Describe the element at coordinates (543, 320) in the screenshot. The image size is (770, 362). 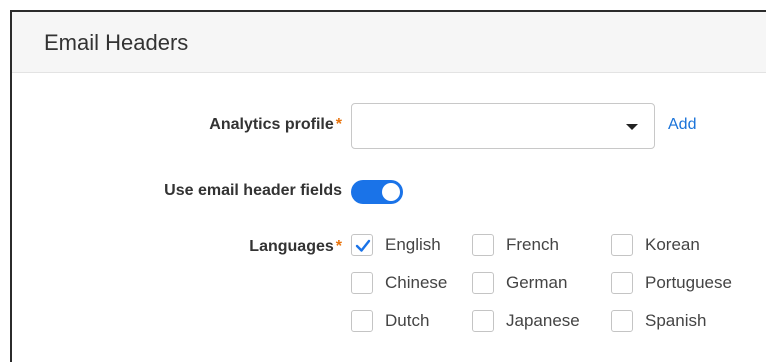
I see `language-label: Japanese` at that location.